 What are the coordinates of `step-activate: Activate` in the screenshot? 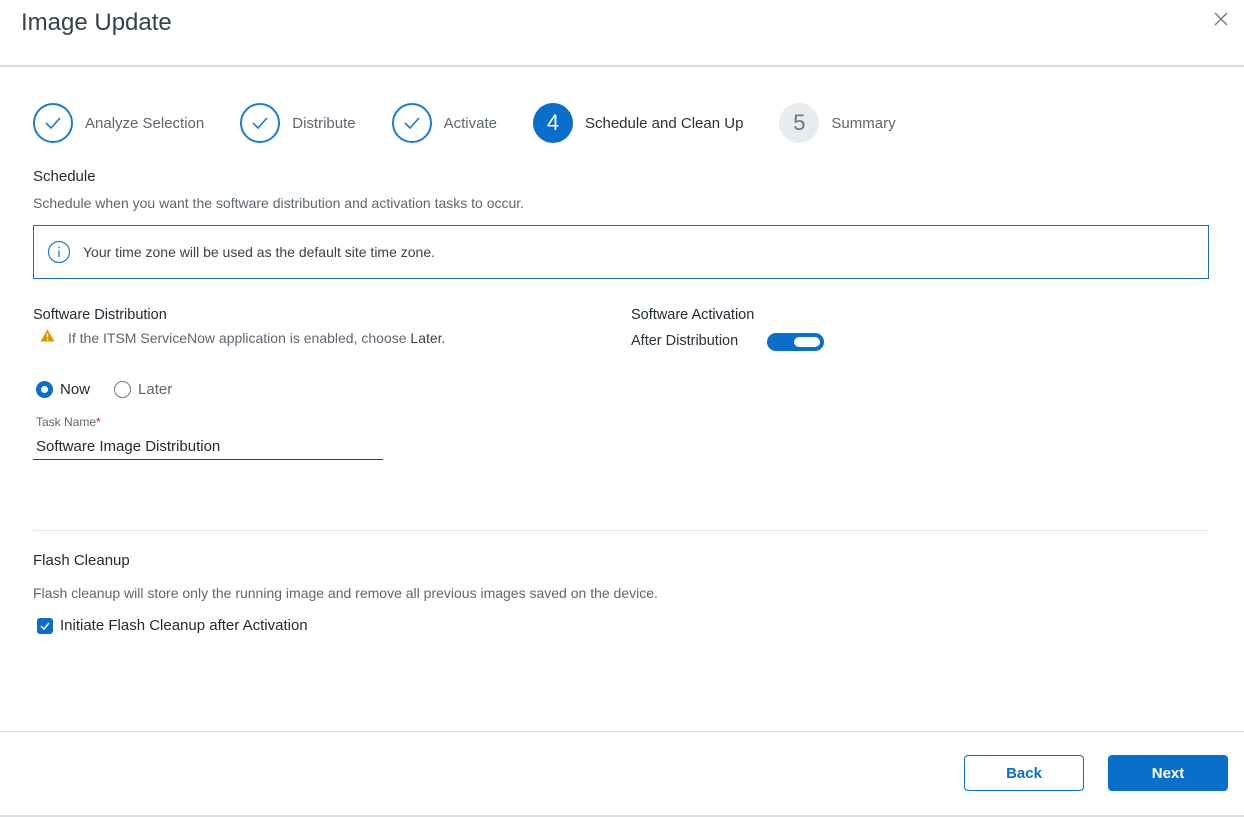 It's located at (444, 123).